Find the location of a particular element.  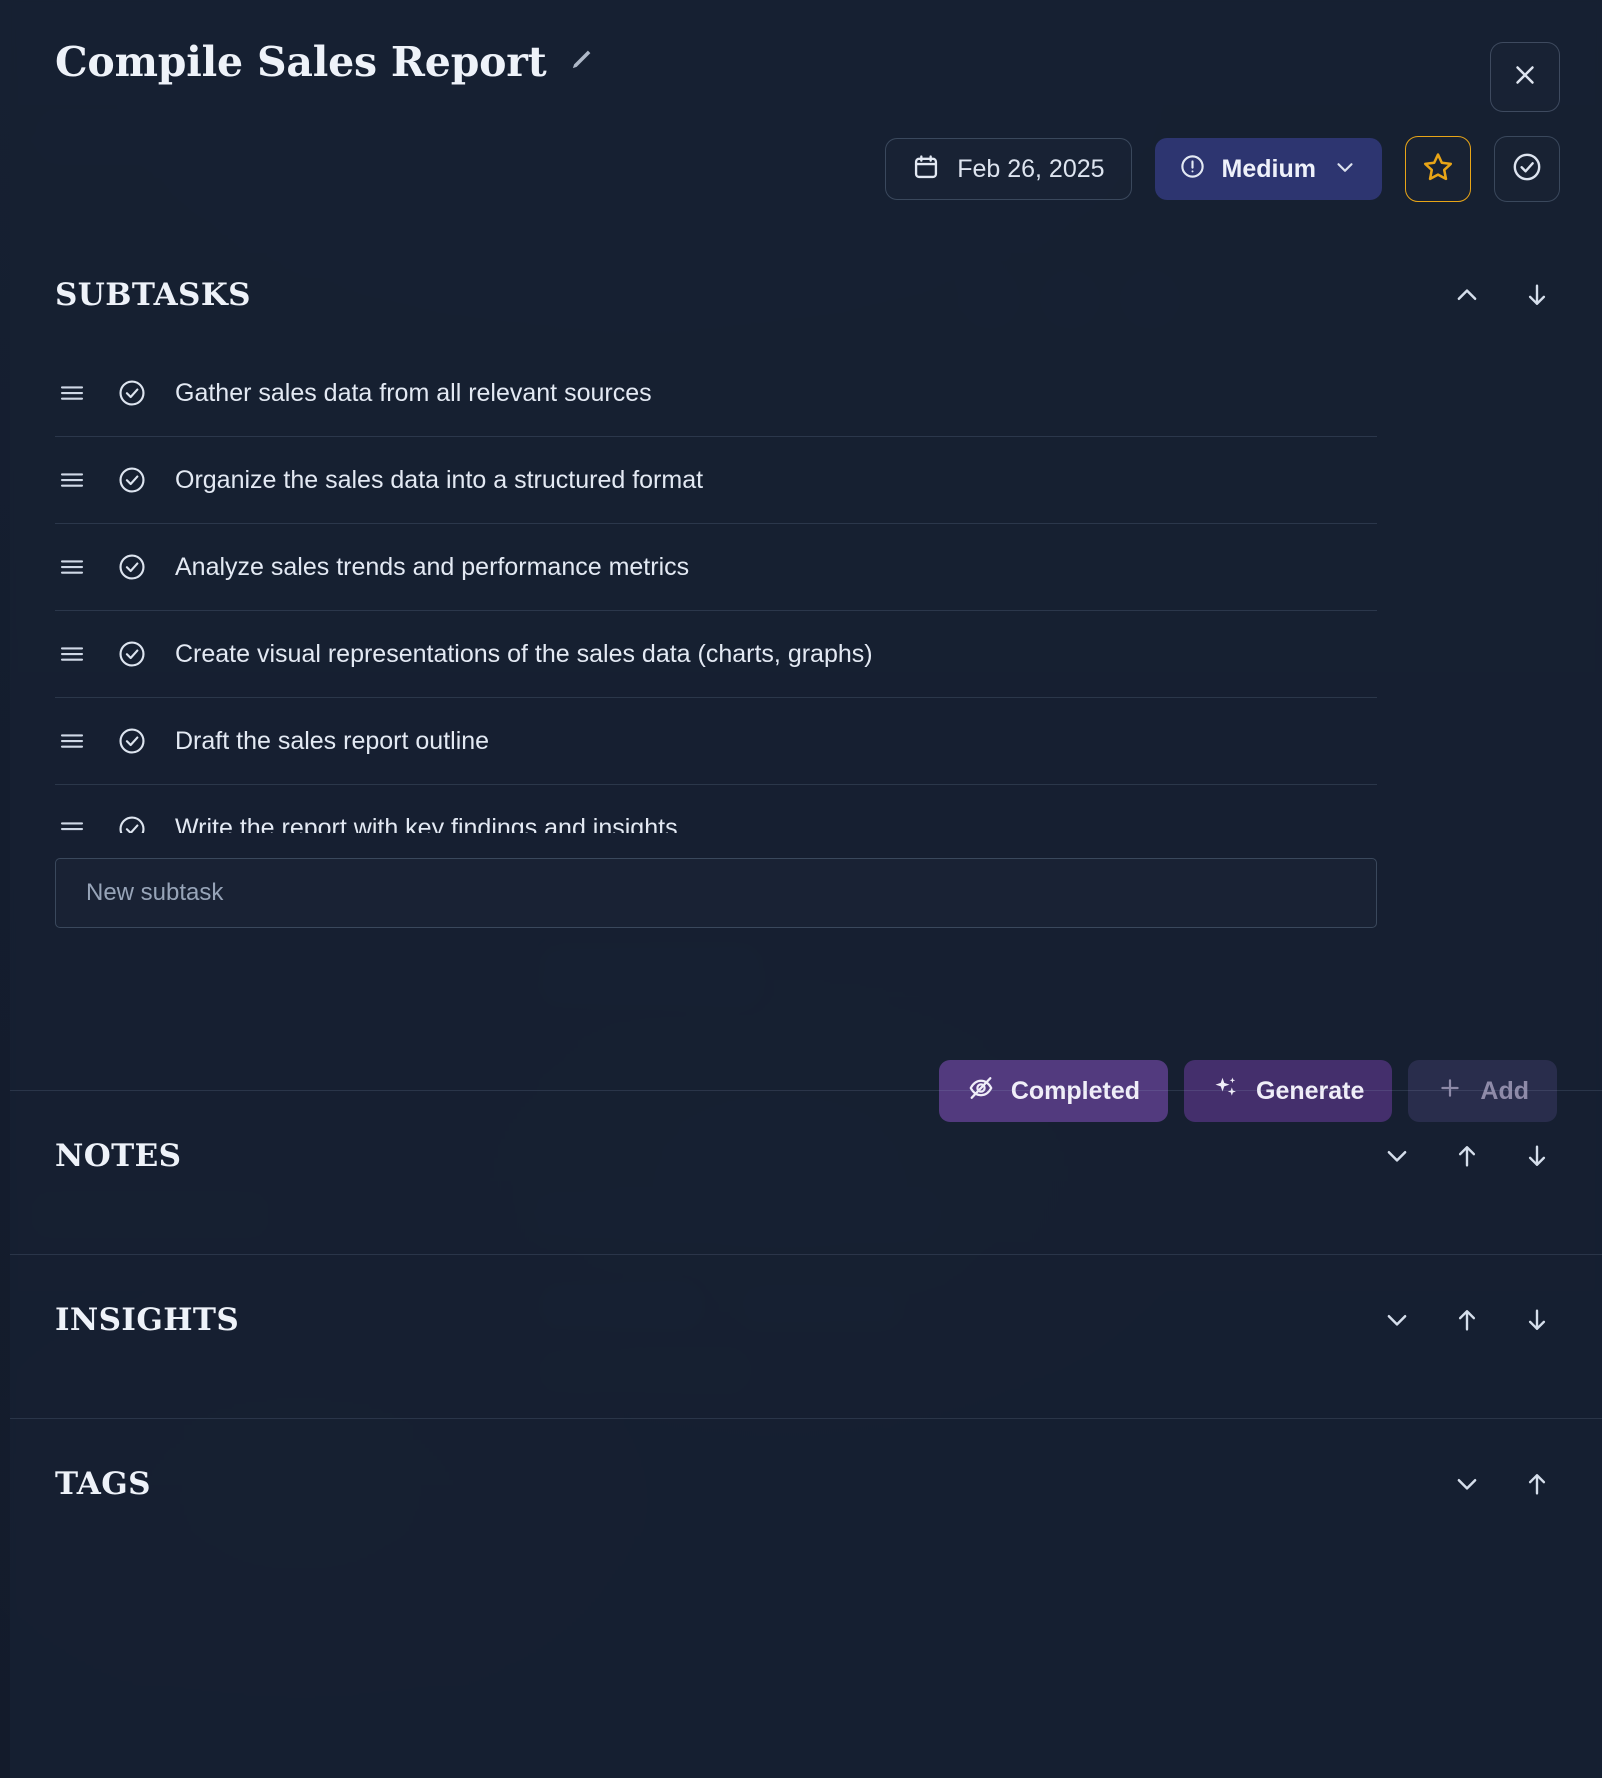

pencil-icon is located at coordinates (581, 62).